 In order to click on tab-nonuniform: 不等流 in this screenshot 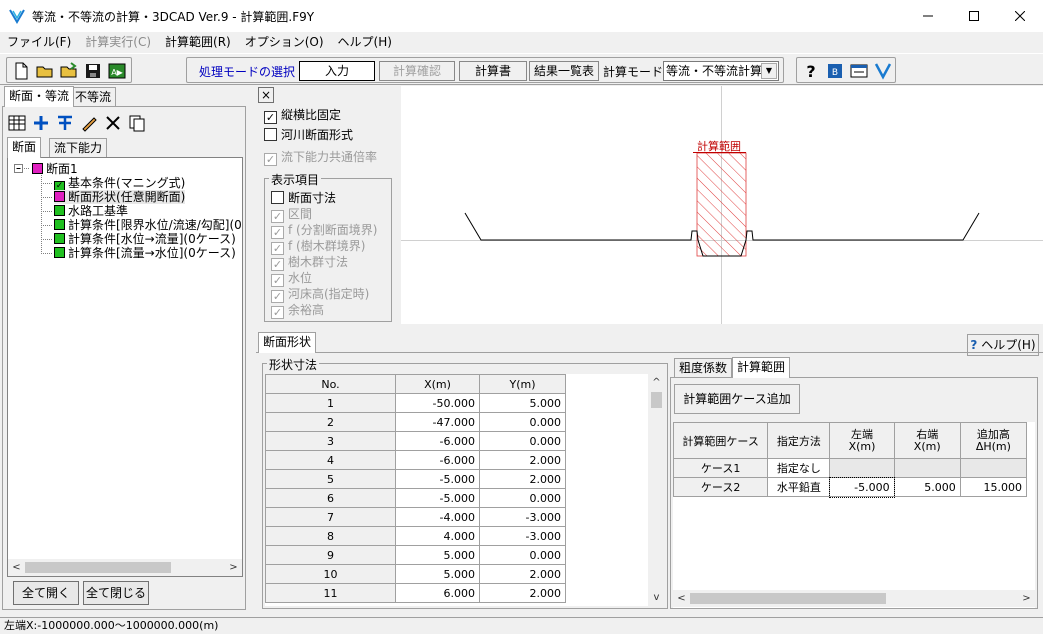, I will do `click(93, 97)`.